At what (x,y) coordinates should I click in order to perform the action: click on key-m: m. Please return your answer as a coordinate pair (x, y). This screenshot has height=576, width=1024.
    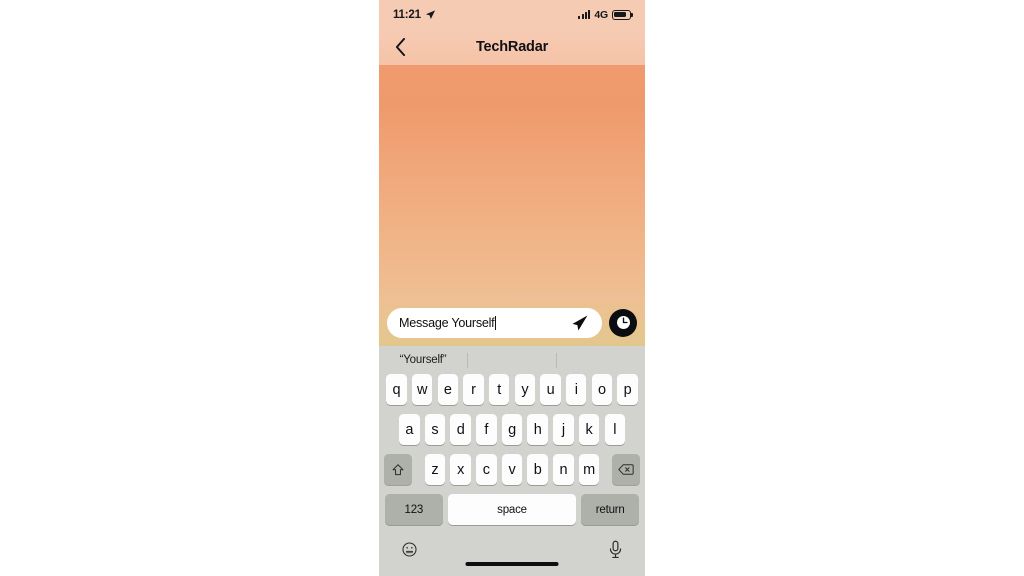
    Looking at the image, I should click on (589, 469).